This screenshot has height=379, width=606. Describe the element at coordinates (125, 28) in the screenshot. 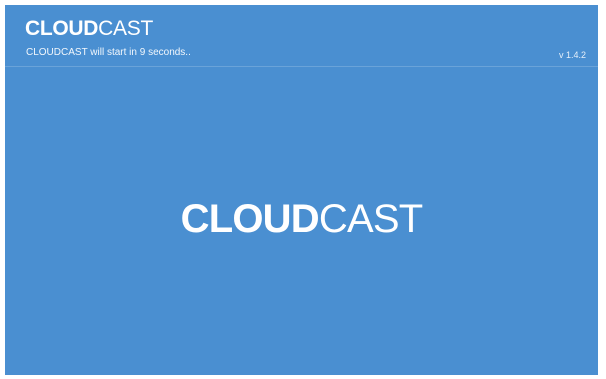

I see `header-logo-light: CAST` at that location.